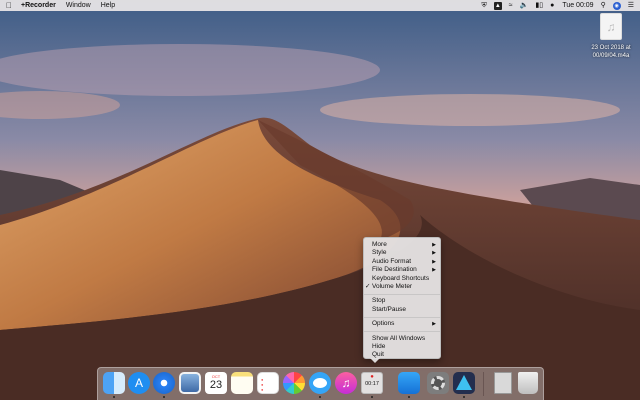 The width and height of the screenshot is (640, 400). What do you see at coordinates (399, 338) in the screenshot?
I see `menu-item-label: Show All Windows` at bounding box center [399, 338].